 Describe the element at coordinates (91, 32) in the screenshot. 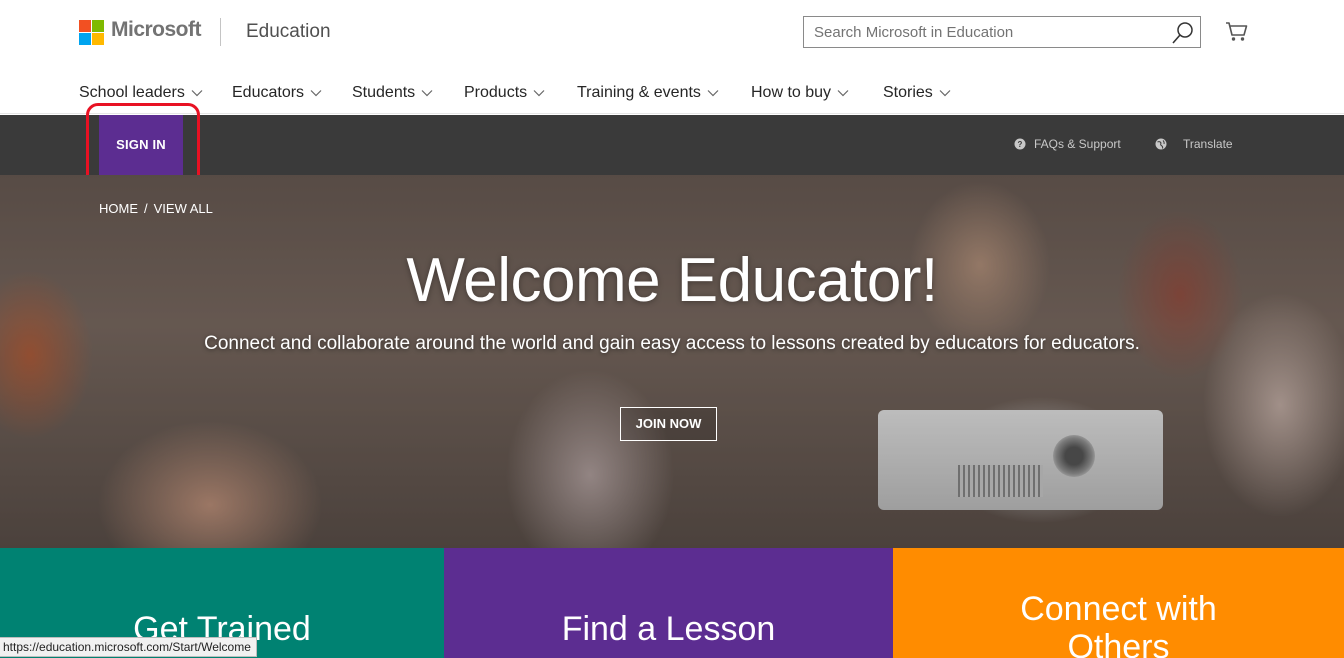

I see `microsoft-logo-icon` at that location.